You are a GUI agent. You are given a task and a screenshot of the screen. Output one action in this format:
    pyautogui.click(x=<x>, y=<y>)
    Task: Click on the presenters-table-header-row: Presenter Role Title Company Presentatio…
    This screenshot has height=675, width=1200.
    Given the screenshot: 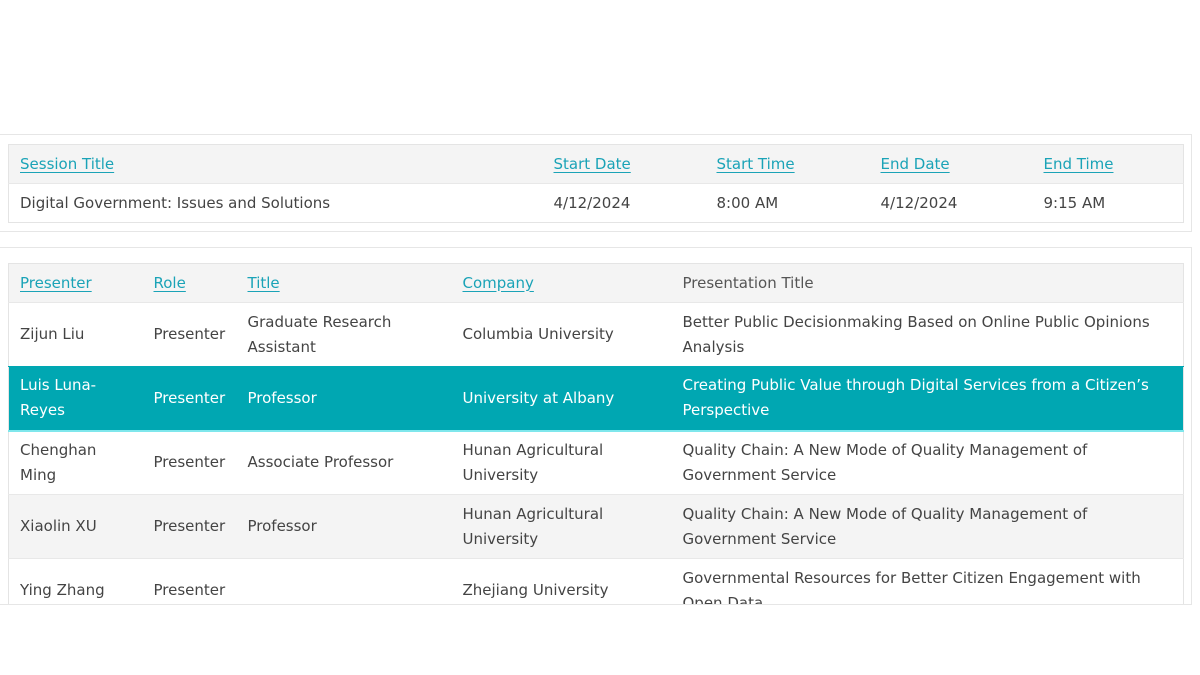 What is the action you would take?
    pyautogui.click(x=596, y=283)
    